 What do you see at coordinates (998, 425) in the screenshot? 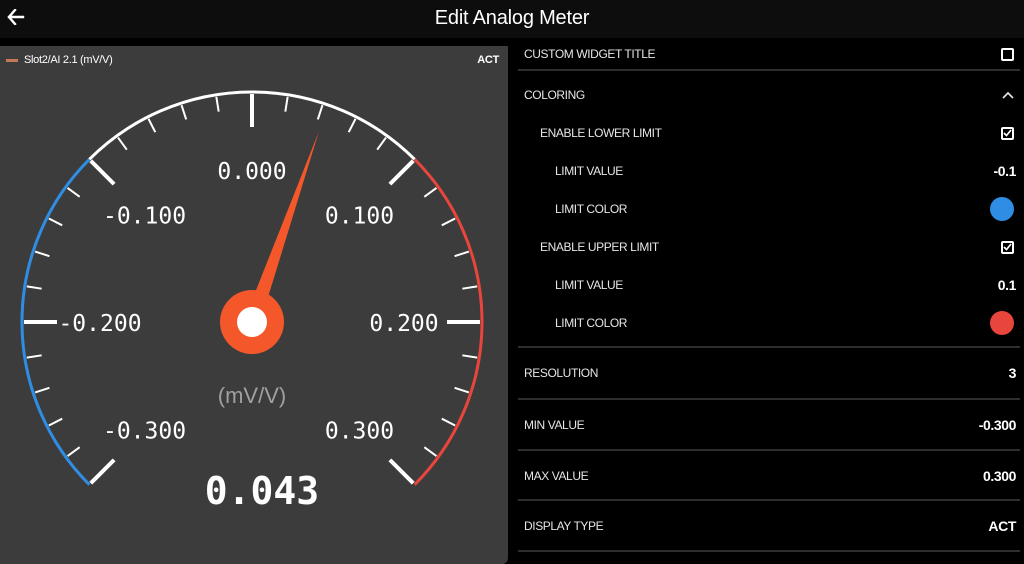
I see `min-value: -0.300` at bounding box center [998, 425].